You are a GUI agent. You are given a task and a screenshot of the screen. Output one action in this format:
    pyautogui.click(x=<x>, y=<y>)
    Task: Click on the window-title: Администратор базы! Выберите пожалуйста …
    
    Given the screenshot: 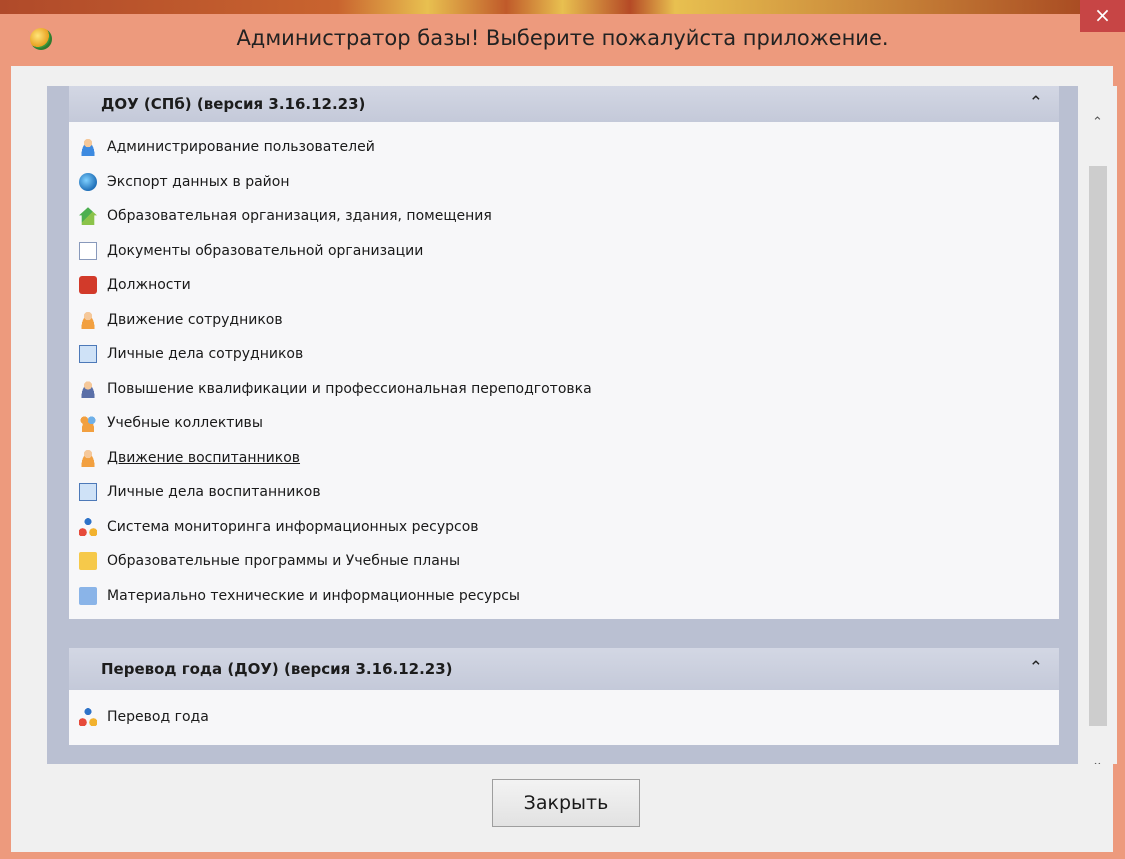 What is the action you would take?
    pyautogui.click(x=562, y=38)
    